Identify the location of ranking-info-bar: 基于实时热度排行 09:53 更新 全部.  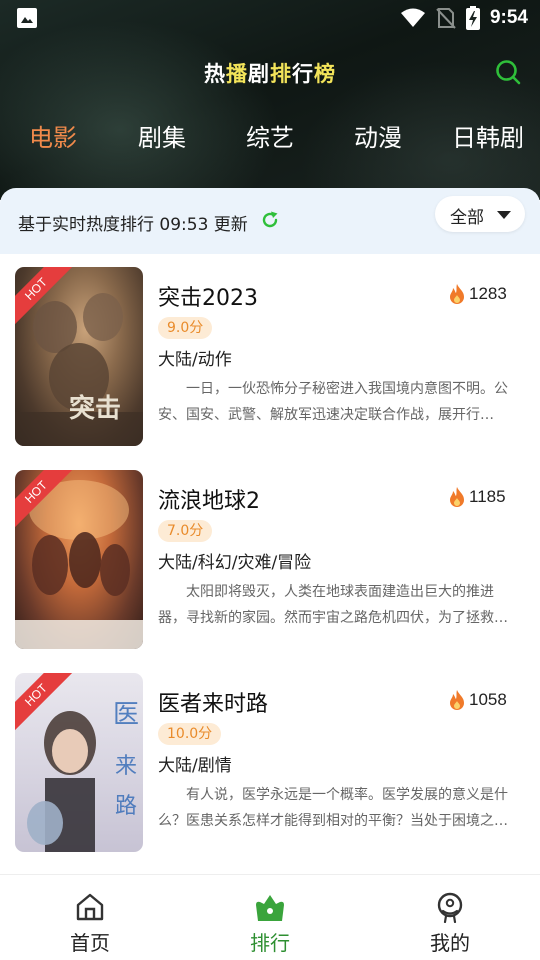
(270, 221).